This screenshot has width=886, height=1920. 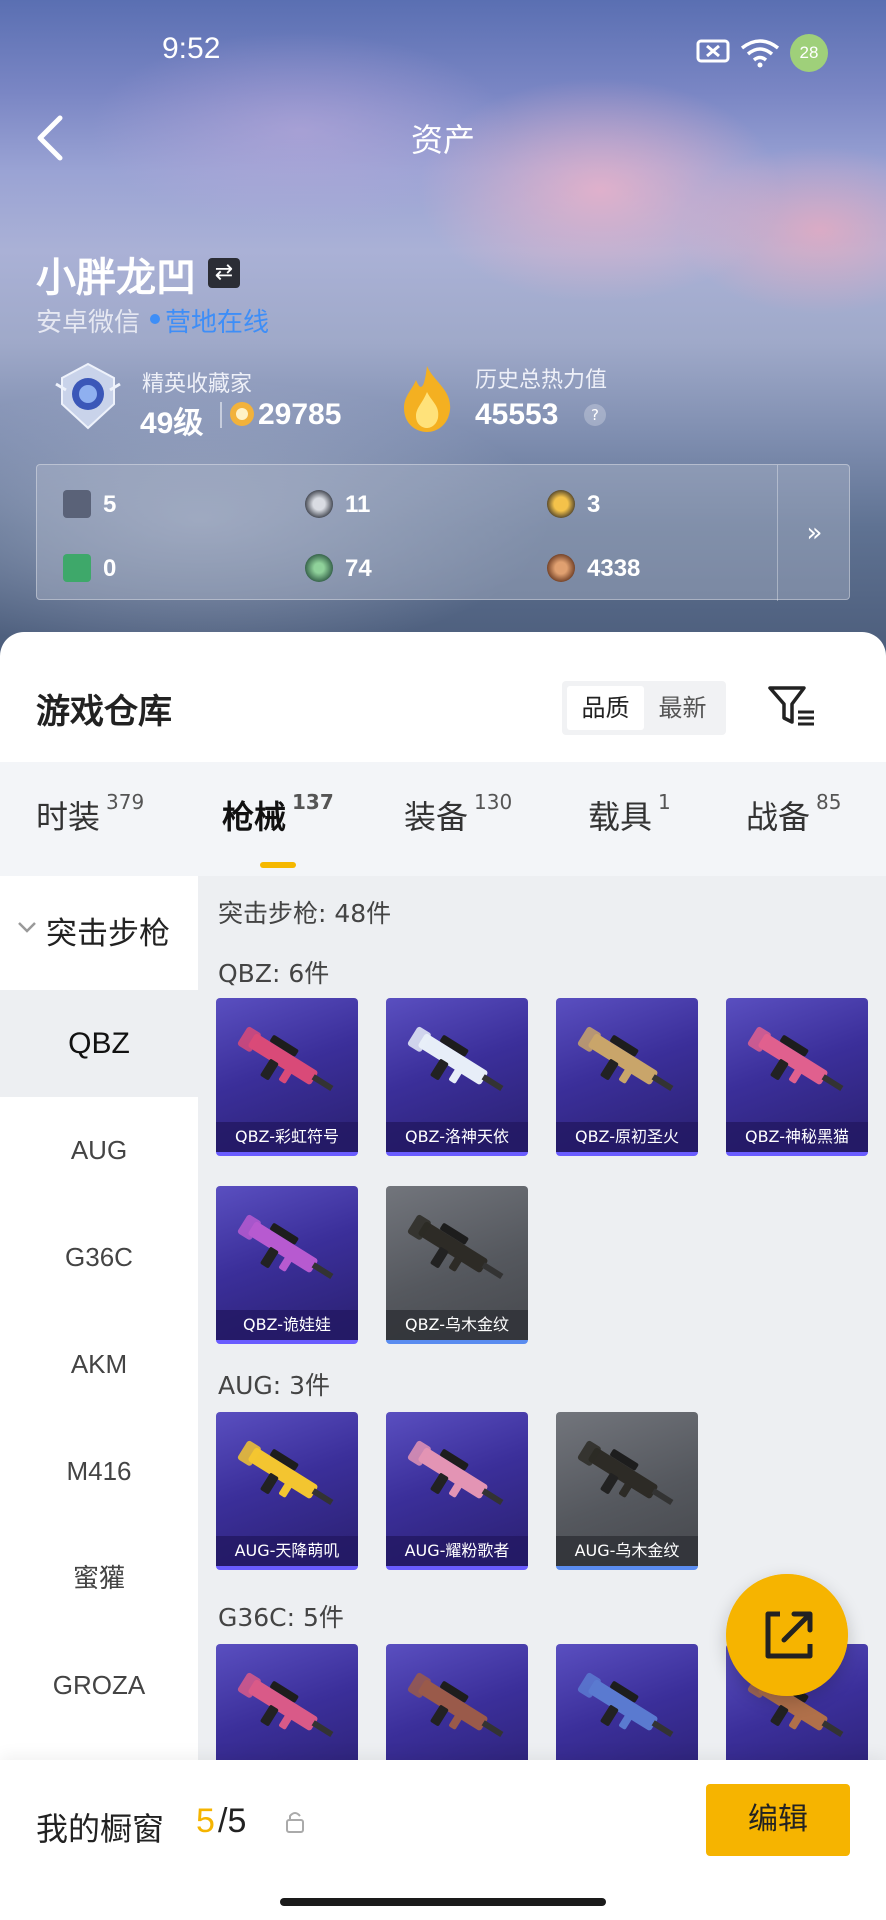 I want to click on weapon-card-name: AUG-乌木金纹, so click(x=627, y=1551).